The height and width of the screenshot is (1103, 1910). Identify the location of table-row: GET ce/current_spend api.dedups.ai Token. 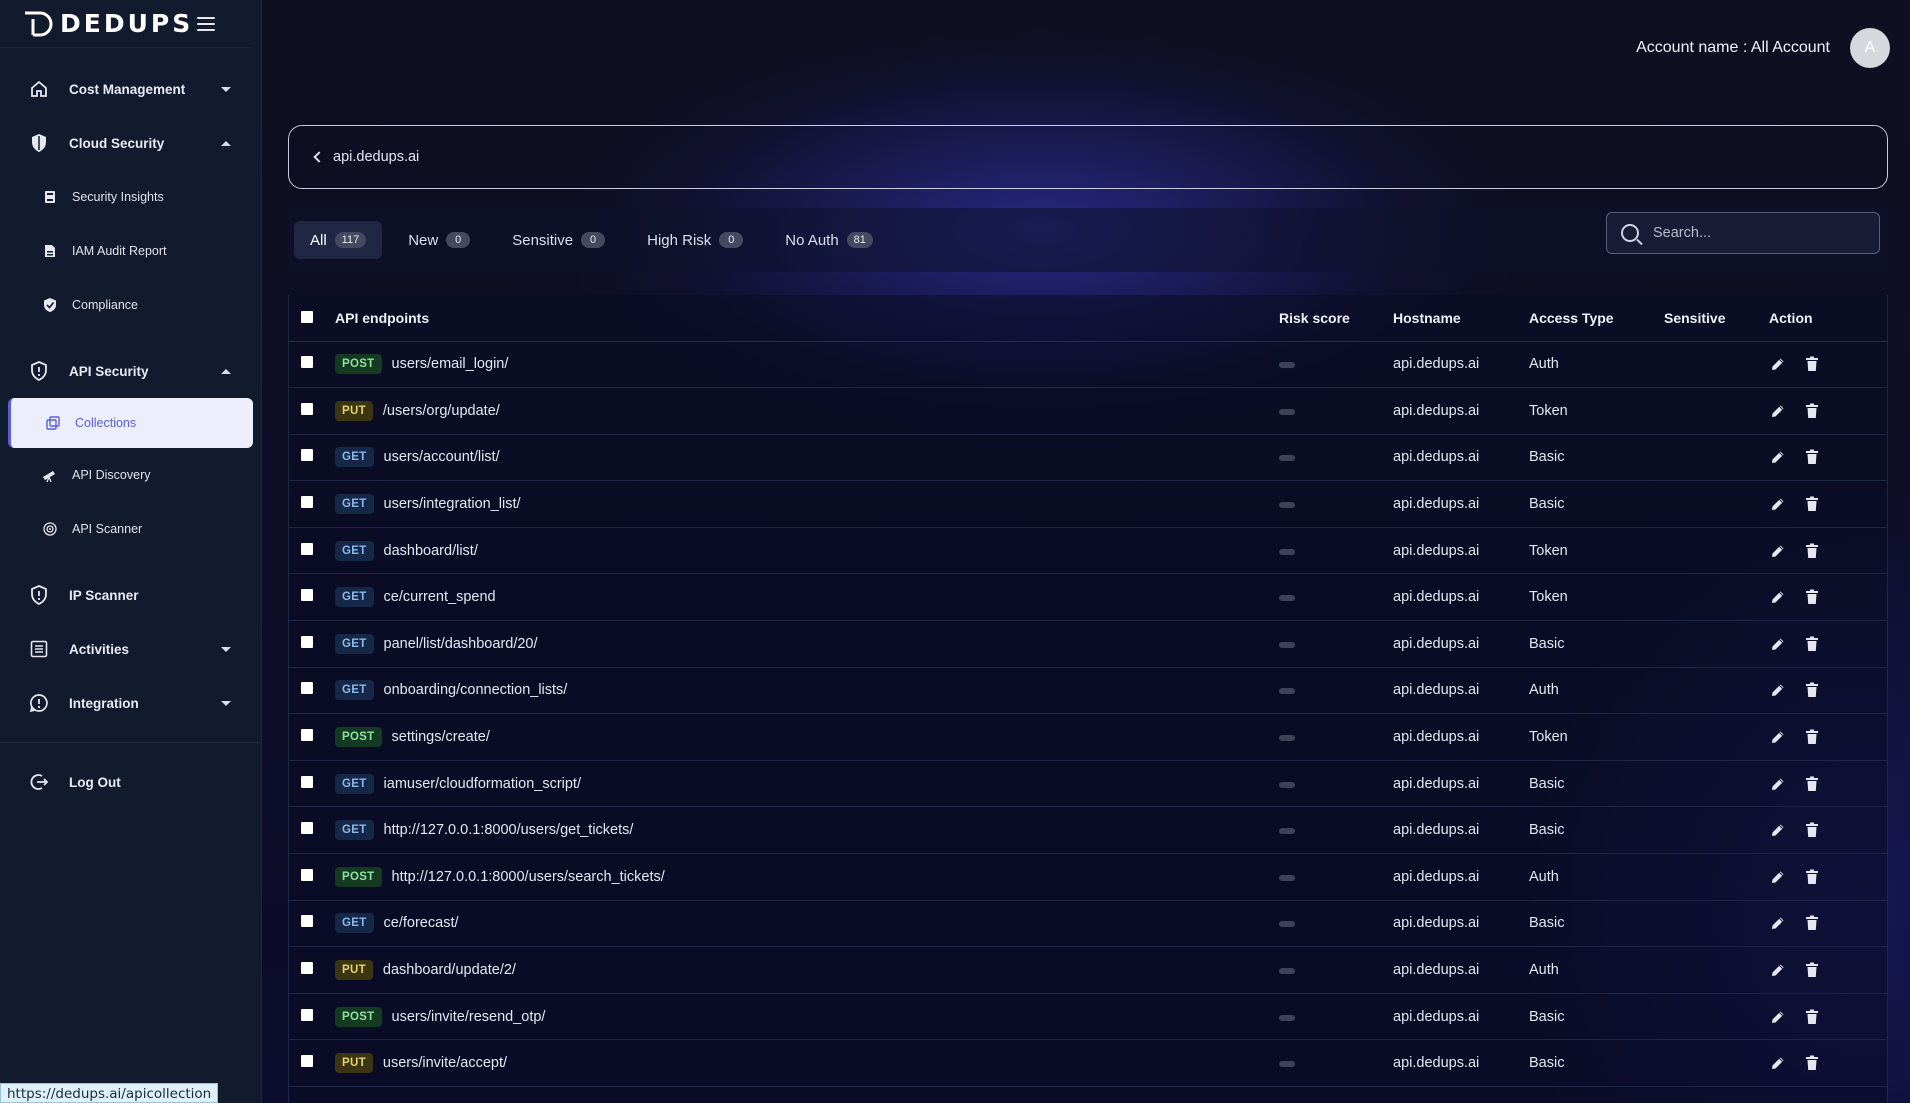
(1088, 597).